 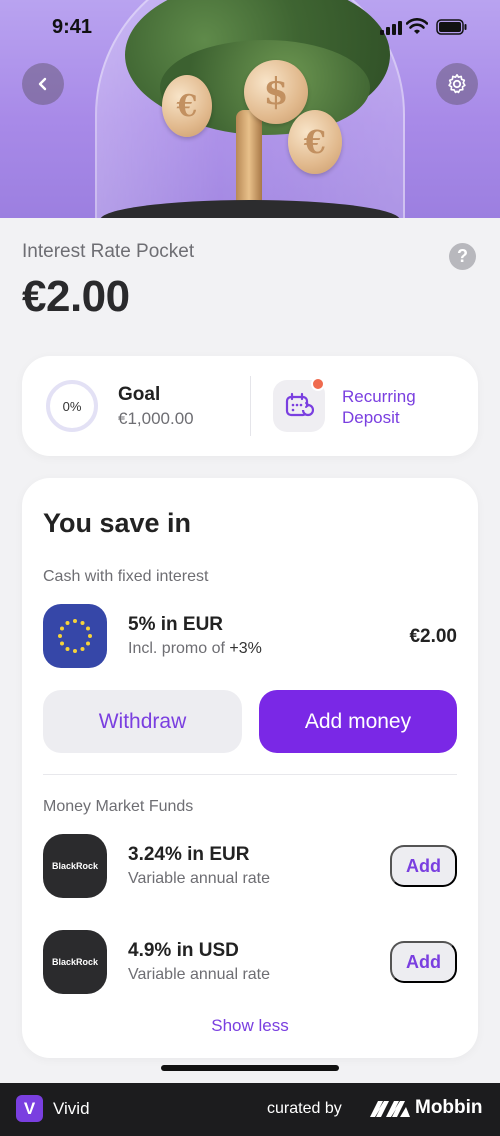 What do you see at coordinates (183, 950) in the screenshot?
I see `fund-title: 4.9% in USD` at bounding box center [183, 950].